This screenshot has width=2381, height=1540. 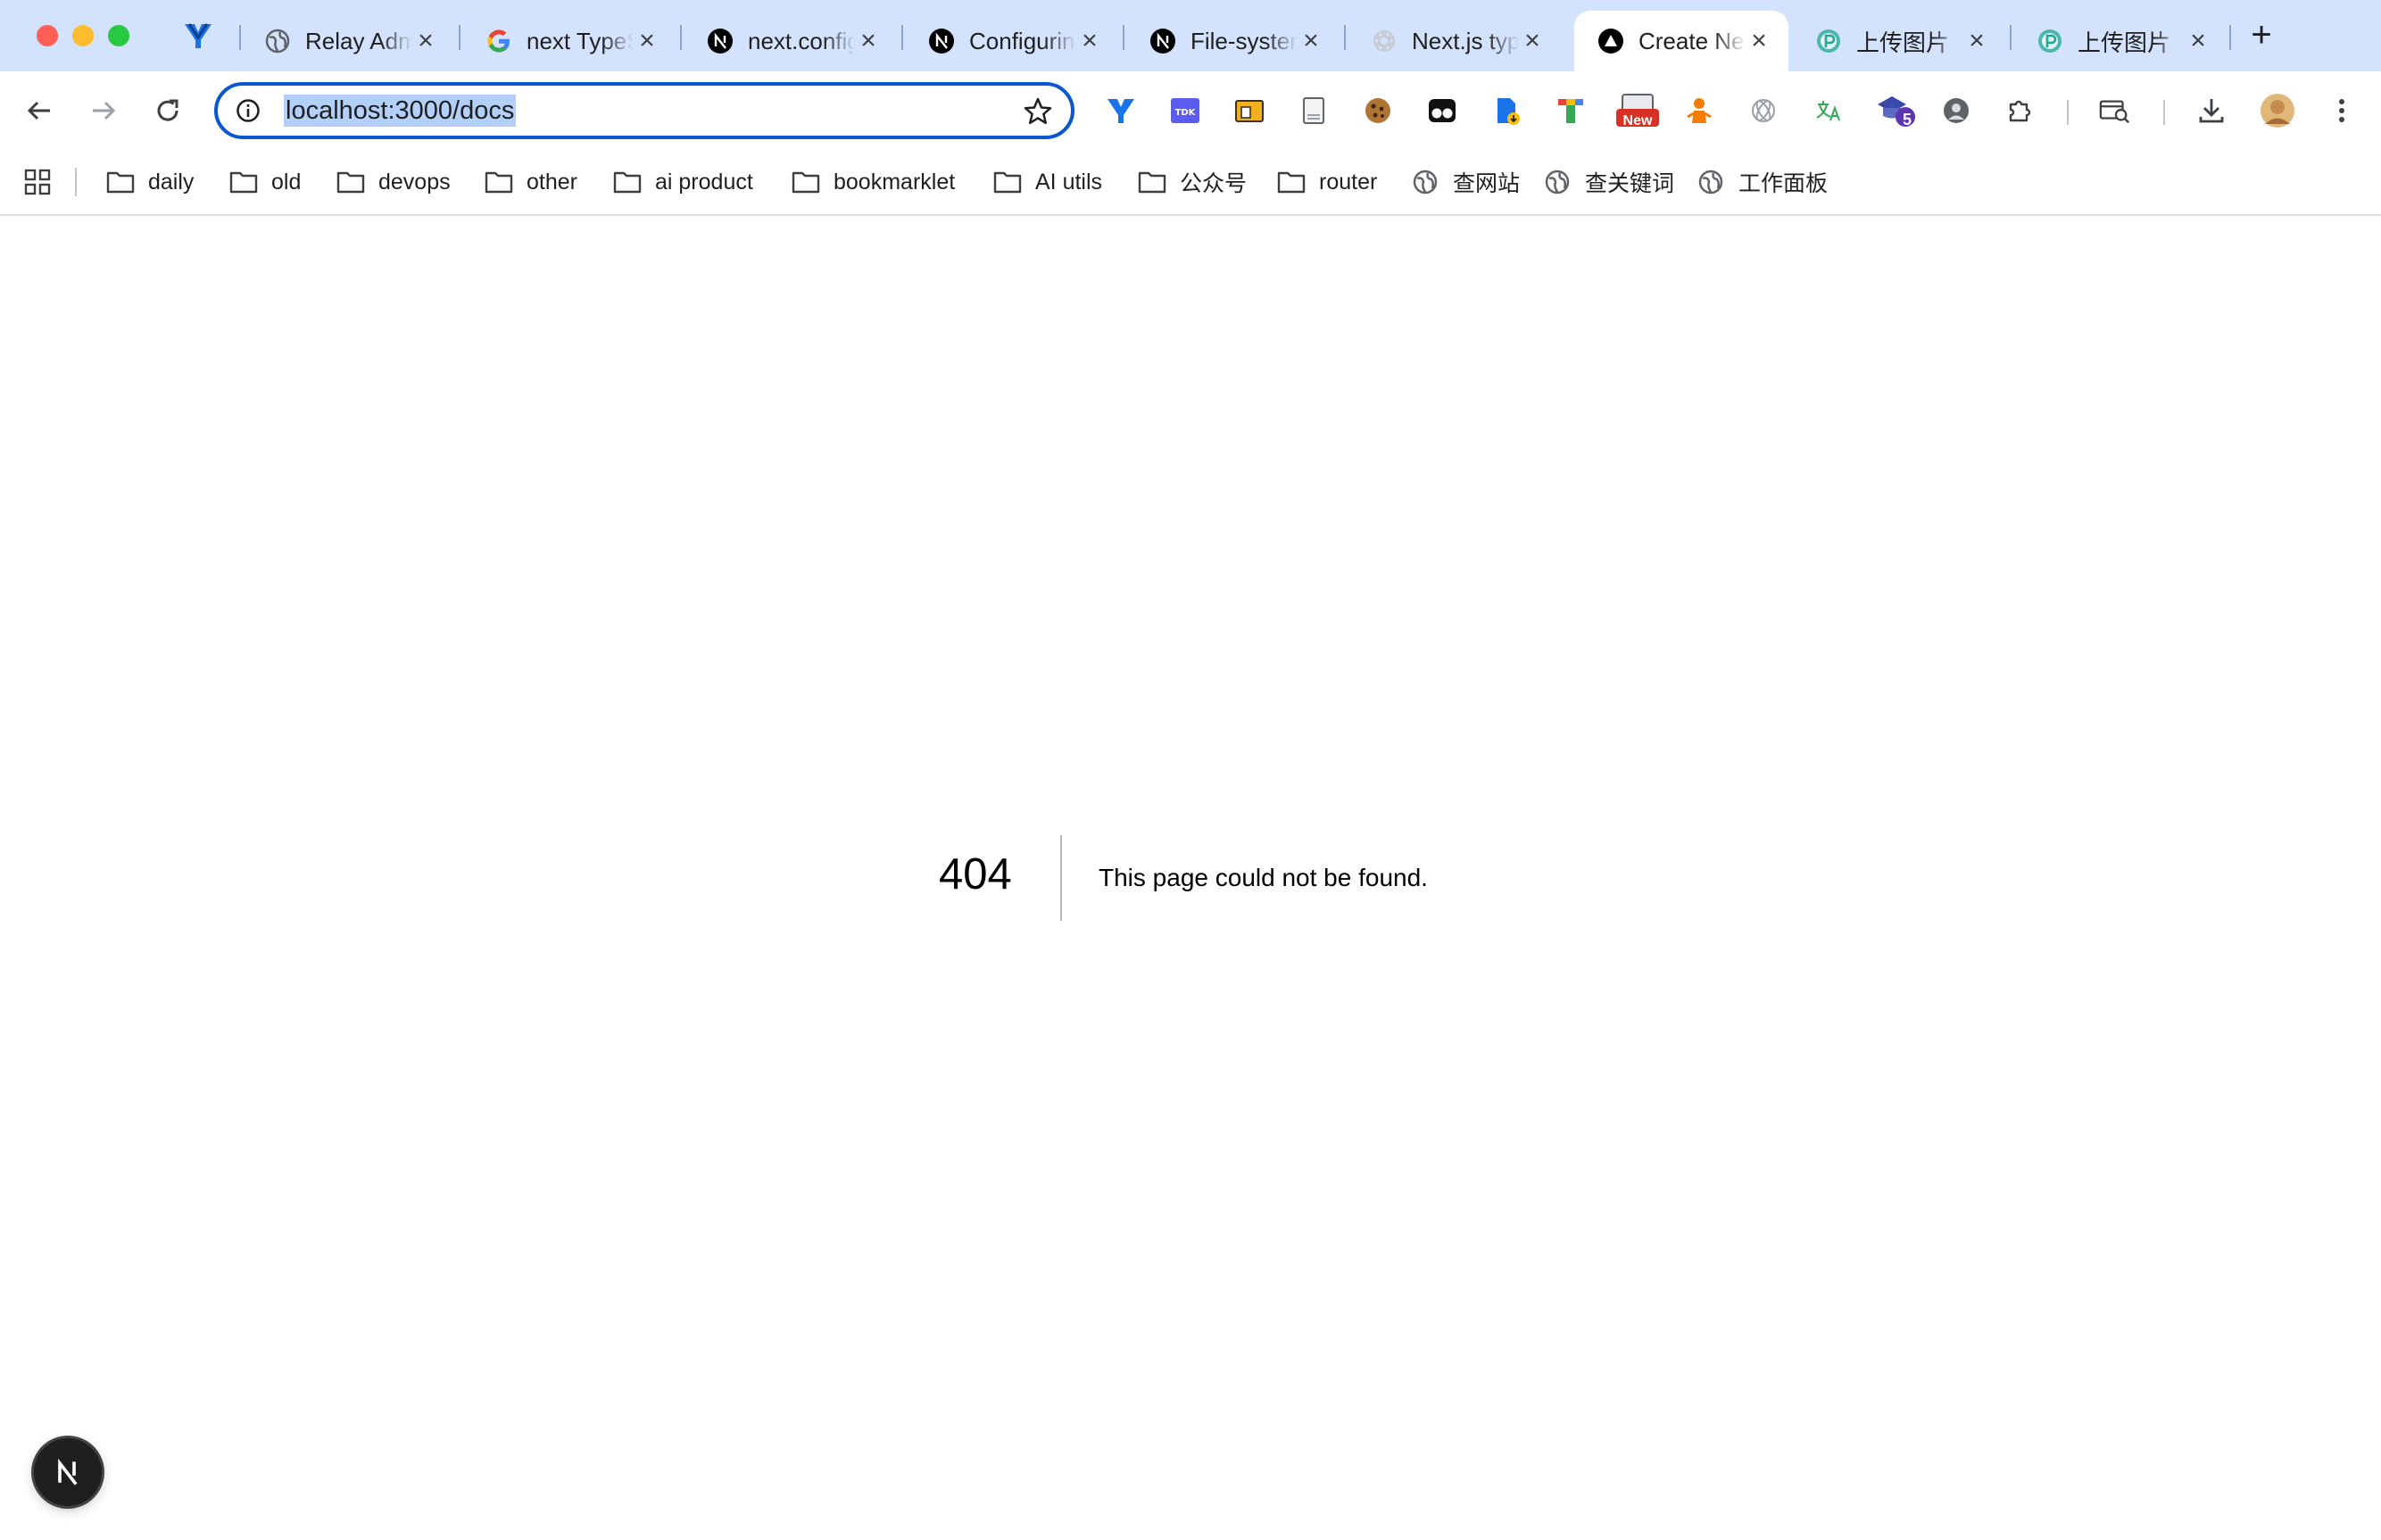 I want to click on bookmark-folder: devops, so click(x=393, y=182).